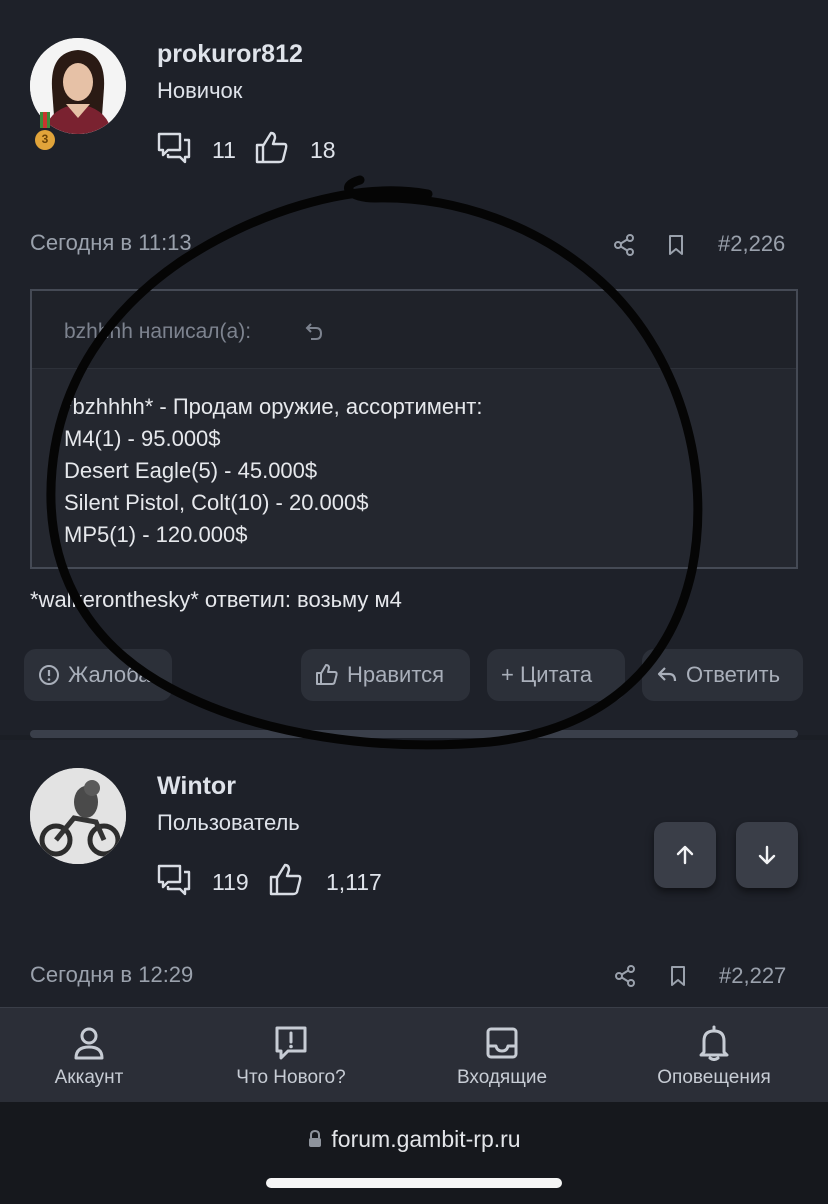  I want to click on tab-account: Аккаунт, so click(89, 1055).